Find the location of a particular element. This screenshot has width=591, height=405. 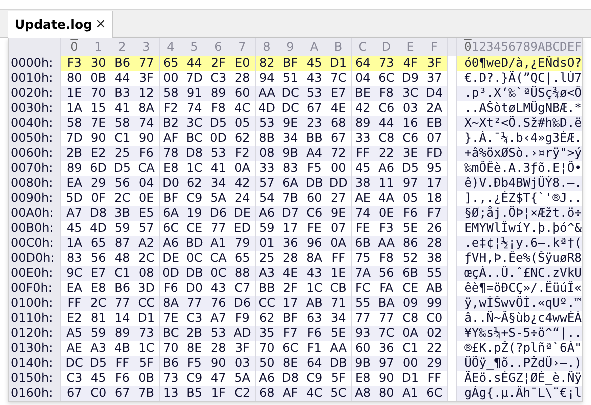

byte-cell-text: 42 is located at coordinates (243, 183).